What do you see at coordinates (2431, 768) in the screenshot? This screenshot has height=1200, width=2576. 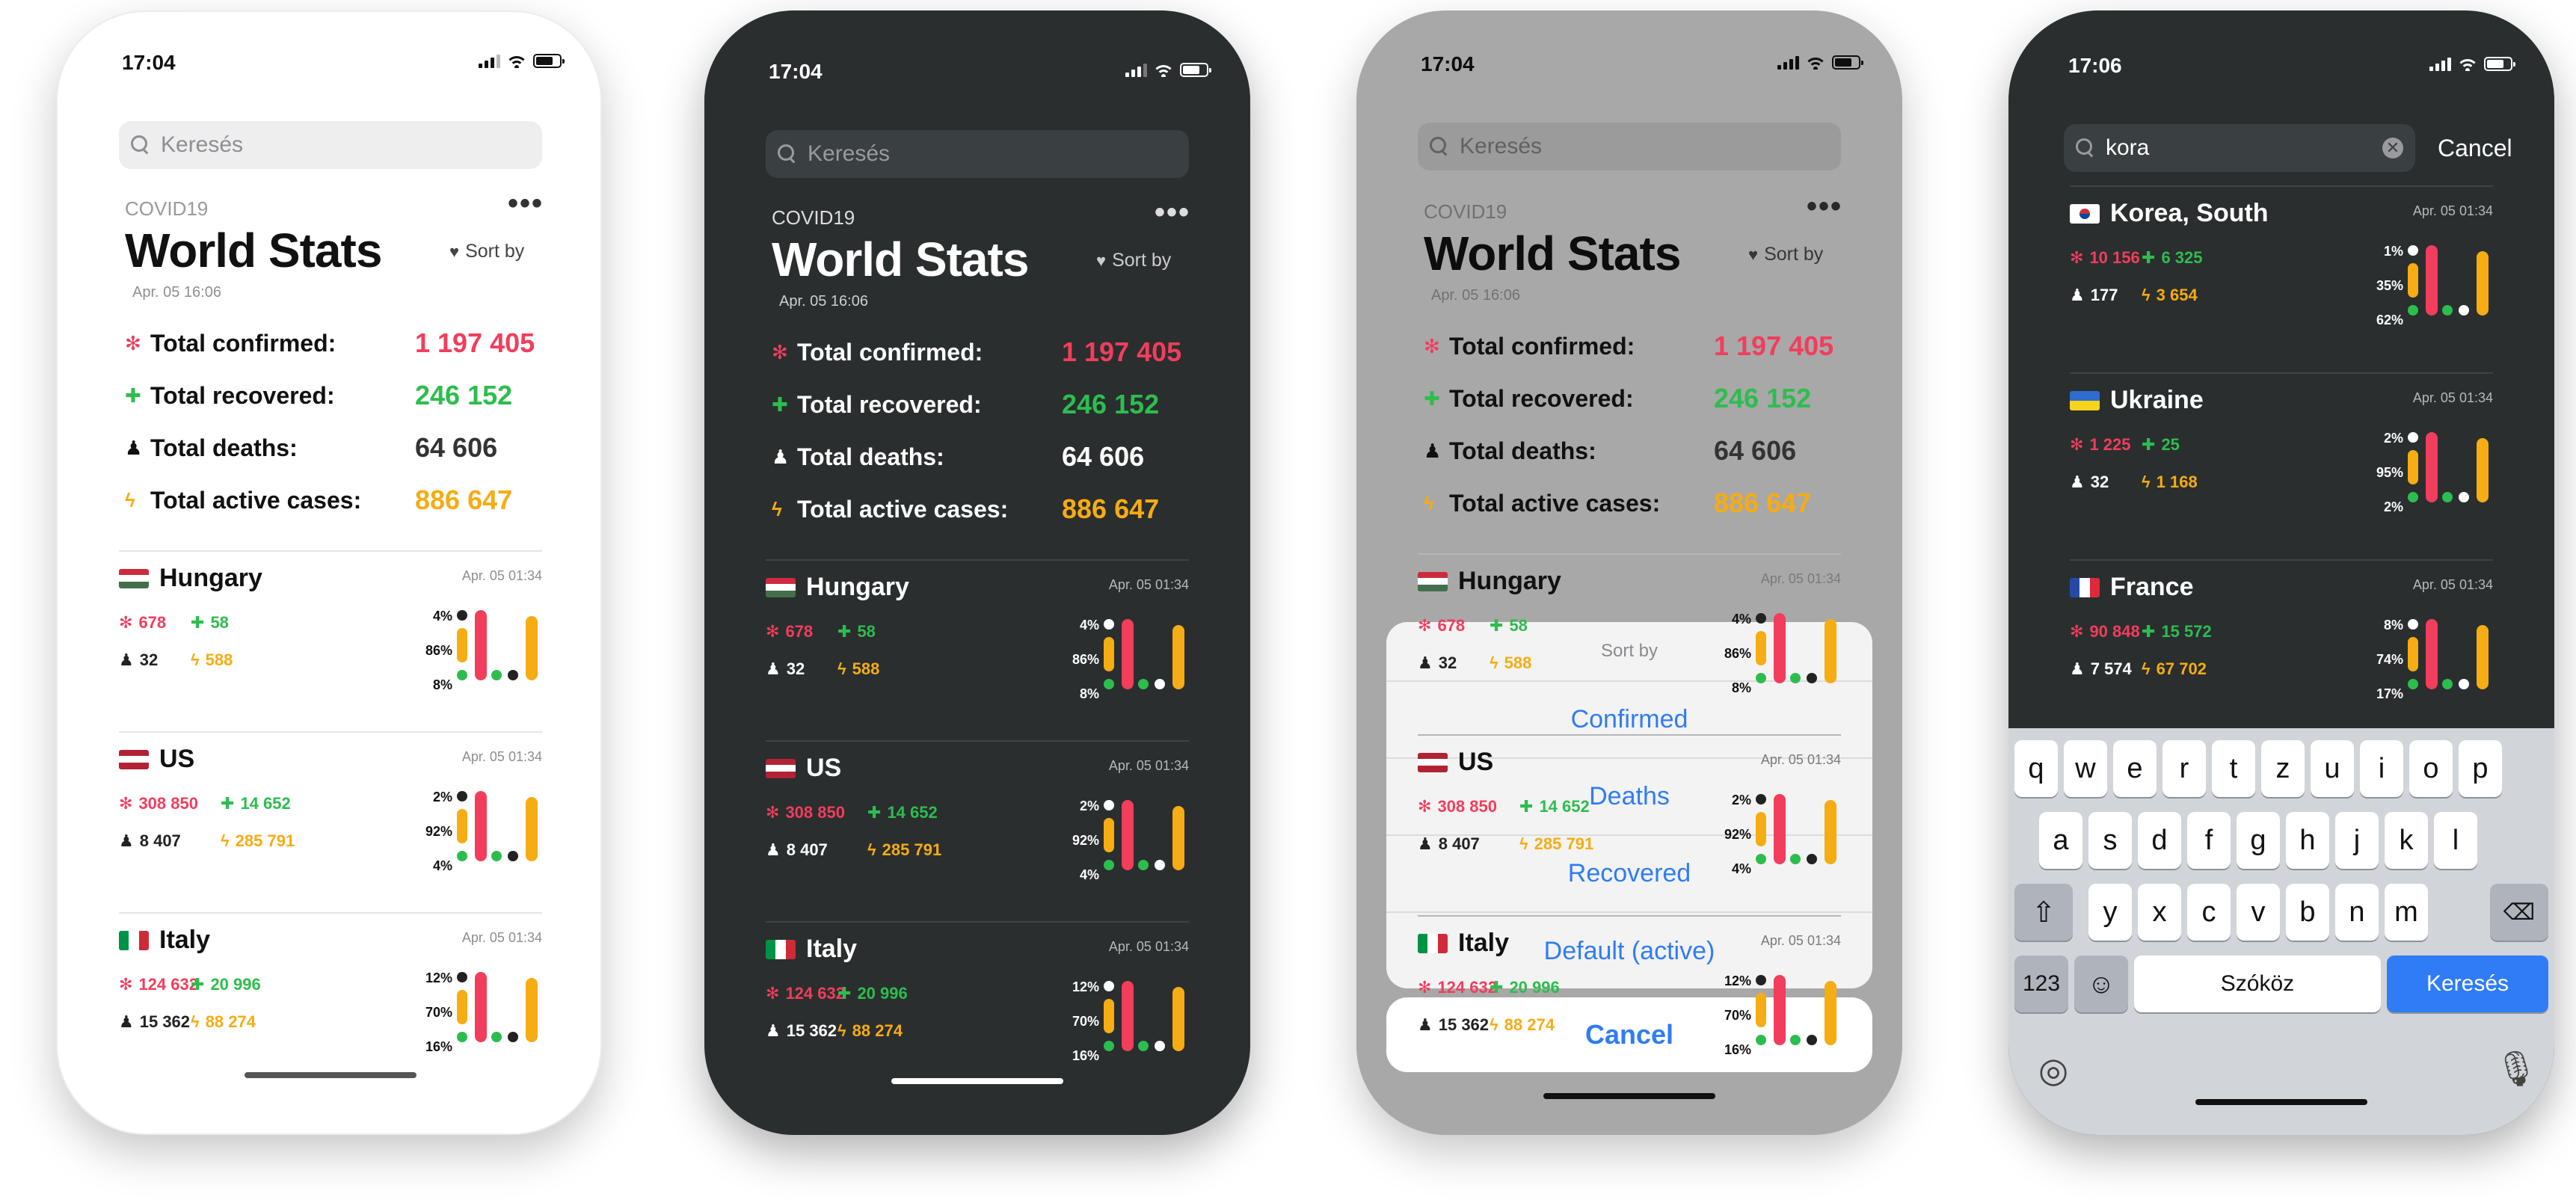 I see `key-o: o` at bounding box center [2431, 768].